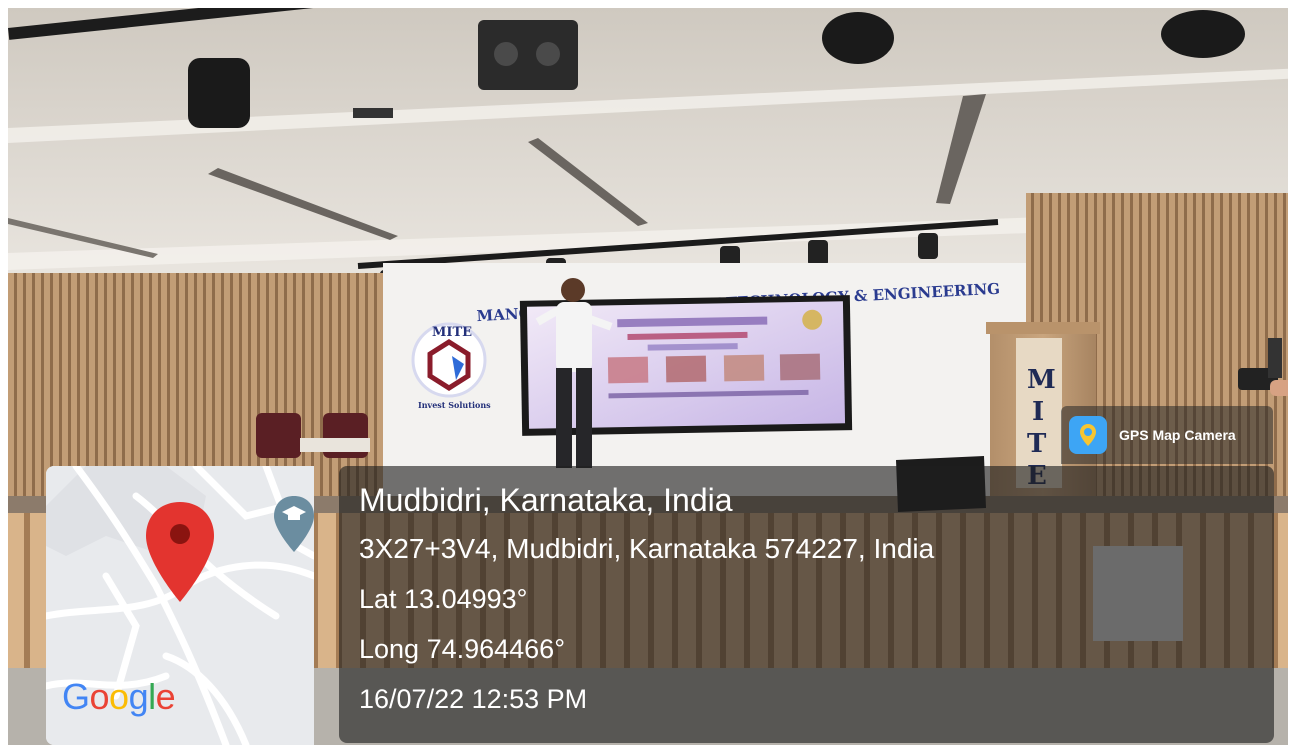  What do you see at coordinates (1041, 380) in the screenshot?
I see `svg-text: M` at bounding box center [1041, 380].